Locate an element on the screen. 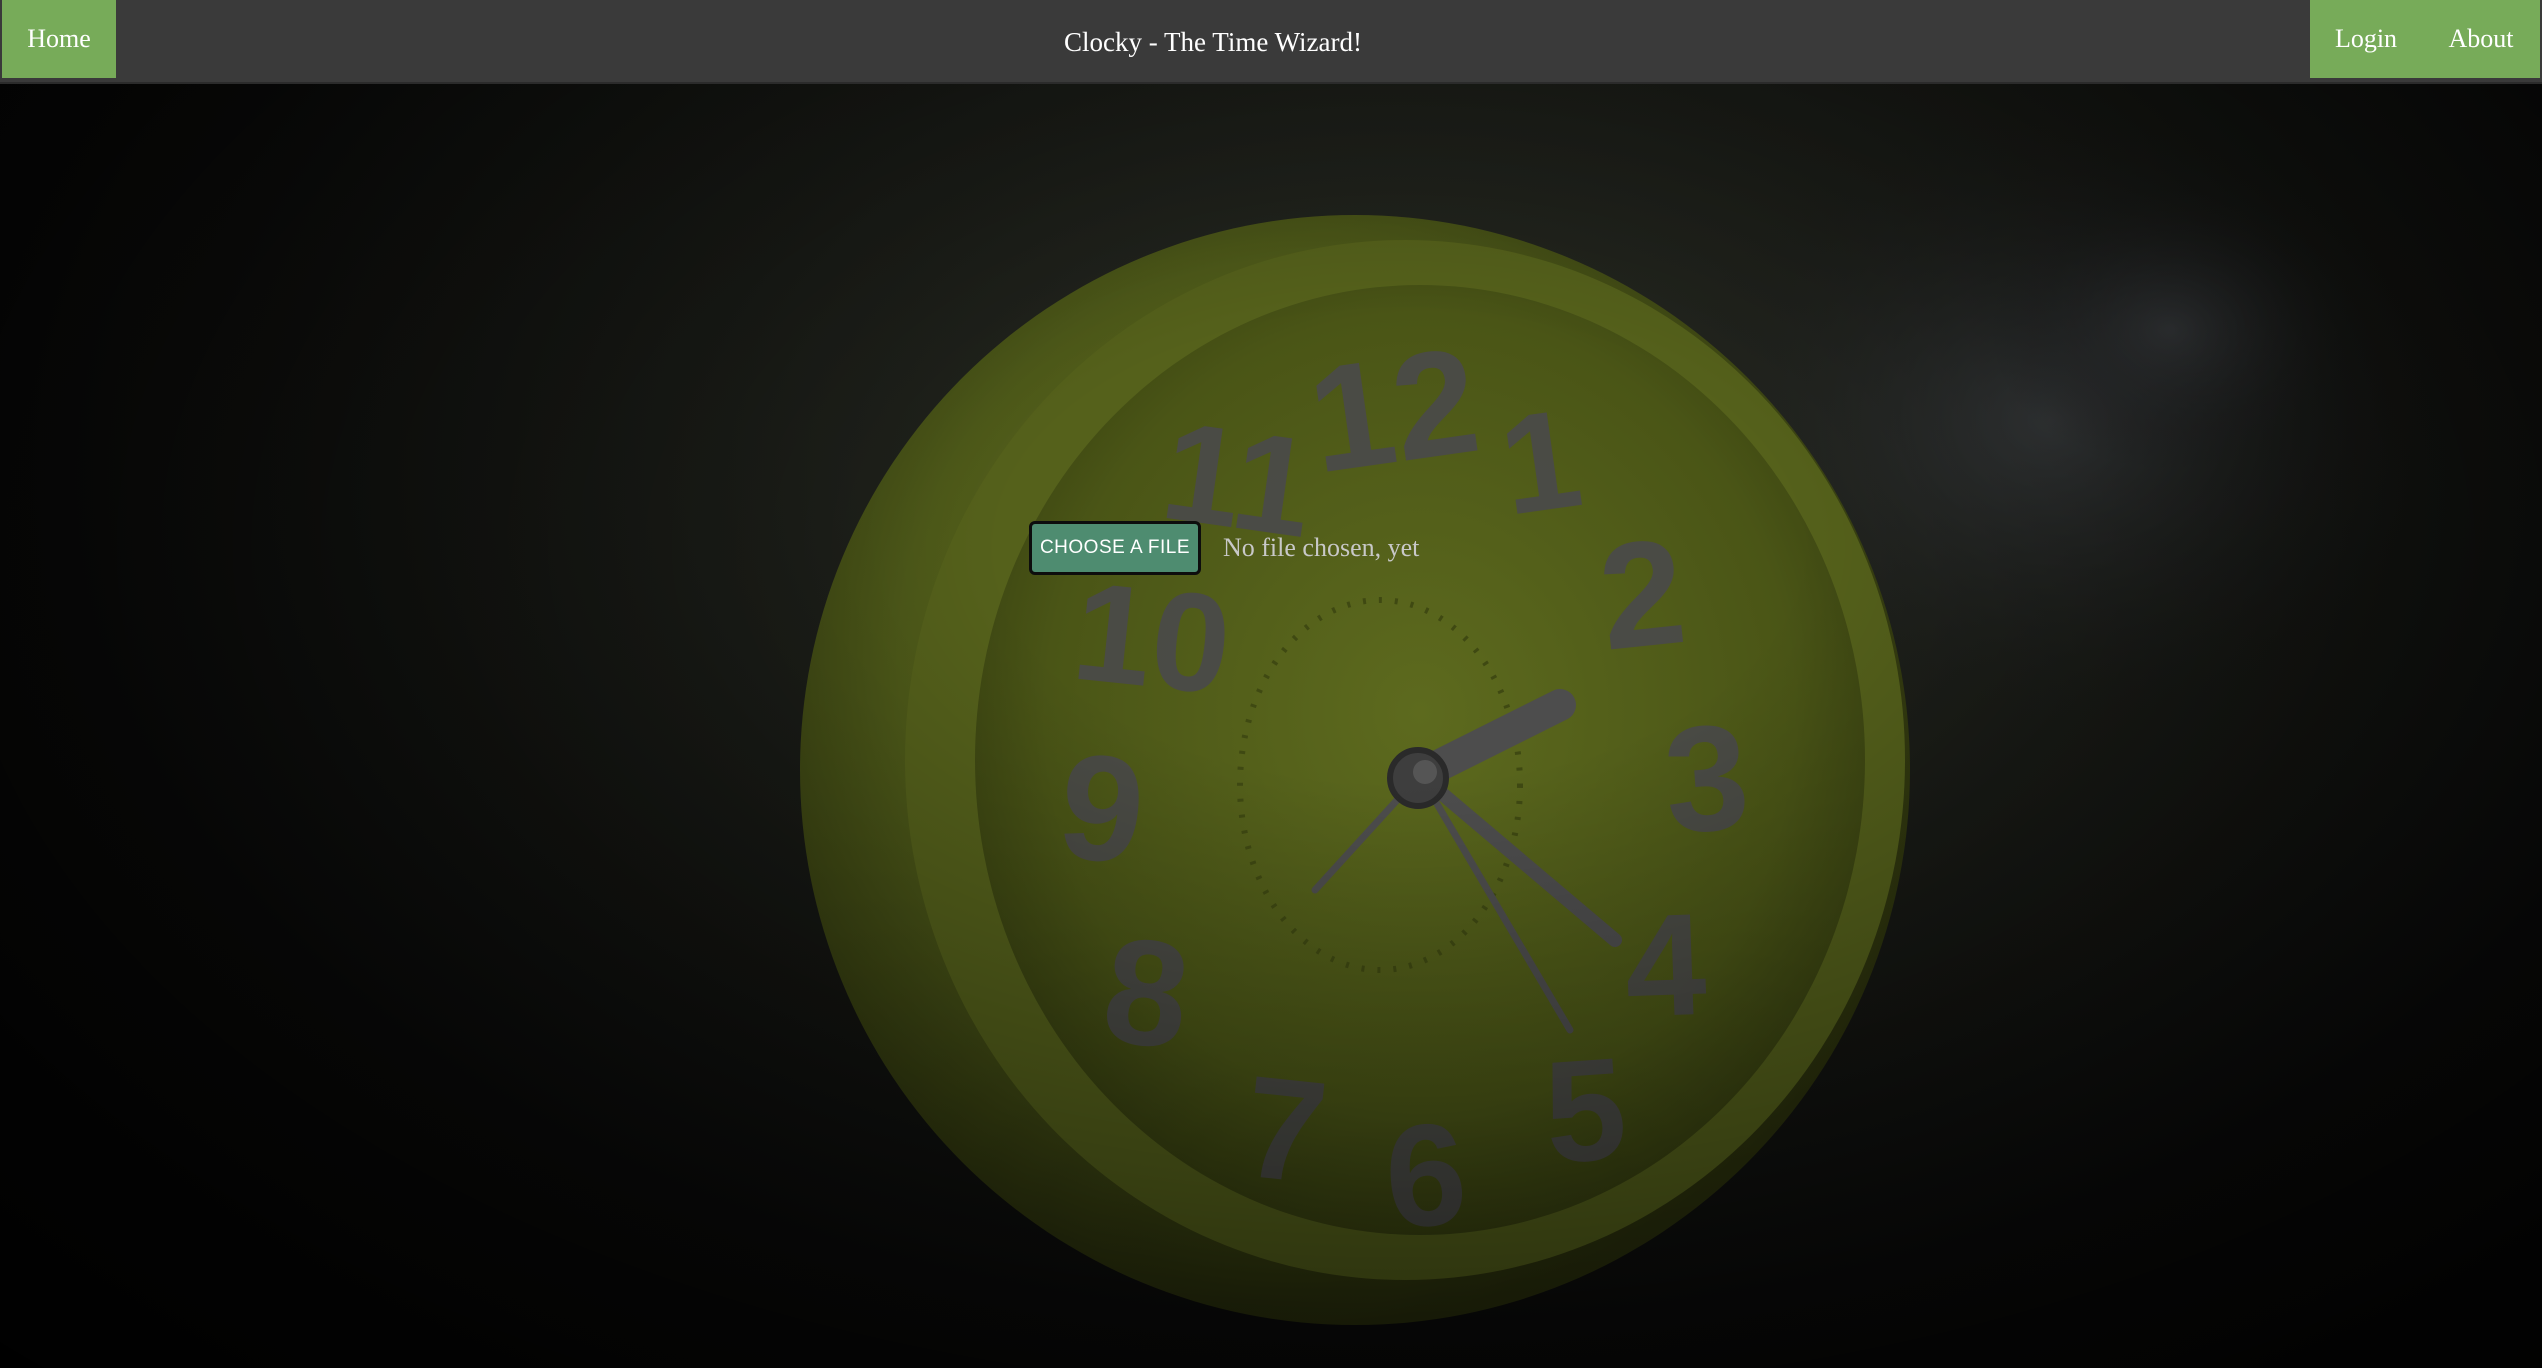 The image size is (2542, 1368). numeral-10: 10 is located at coordinates (1151, 638).